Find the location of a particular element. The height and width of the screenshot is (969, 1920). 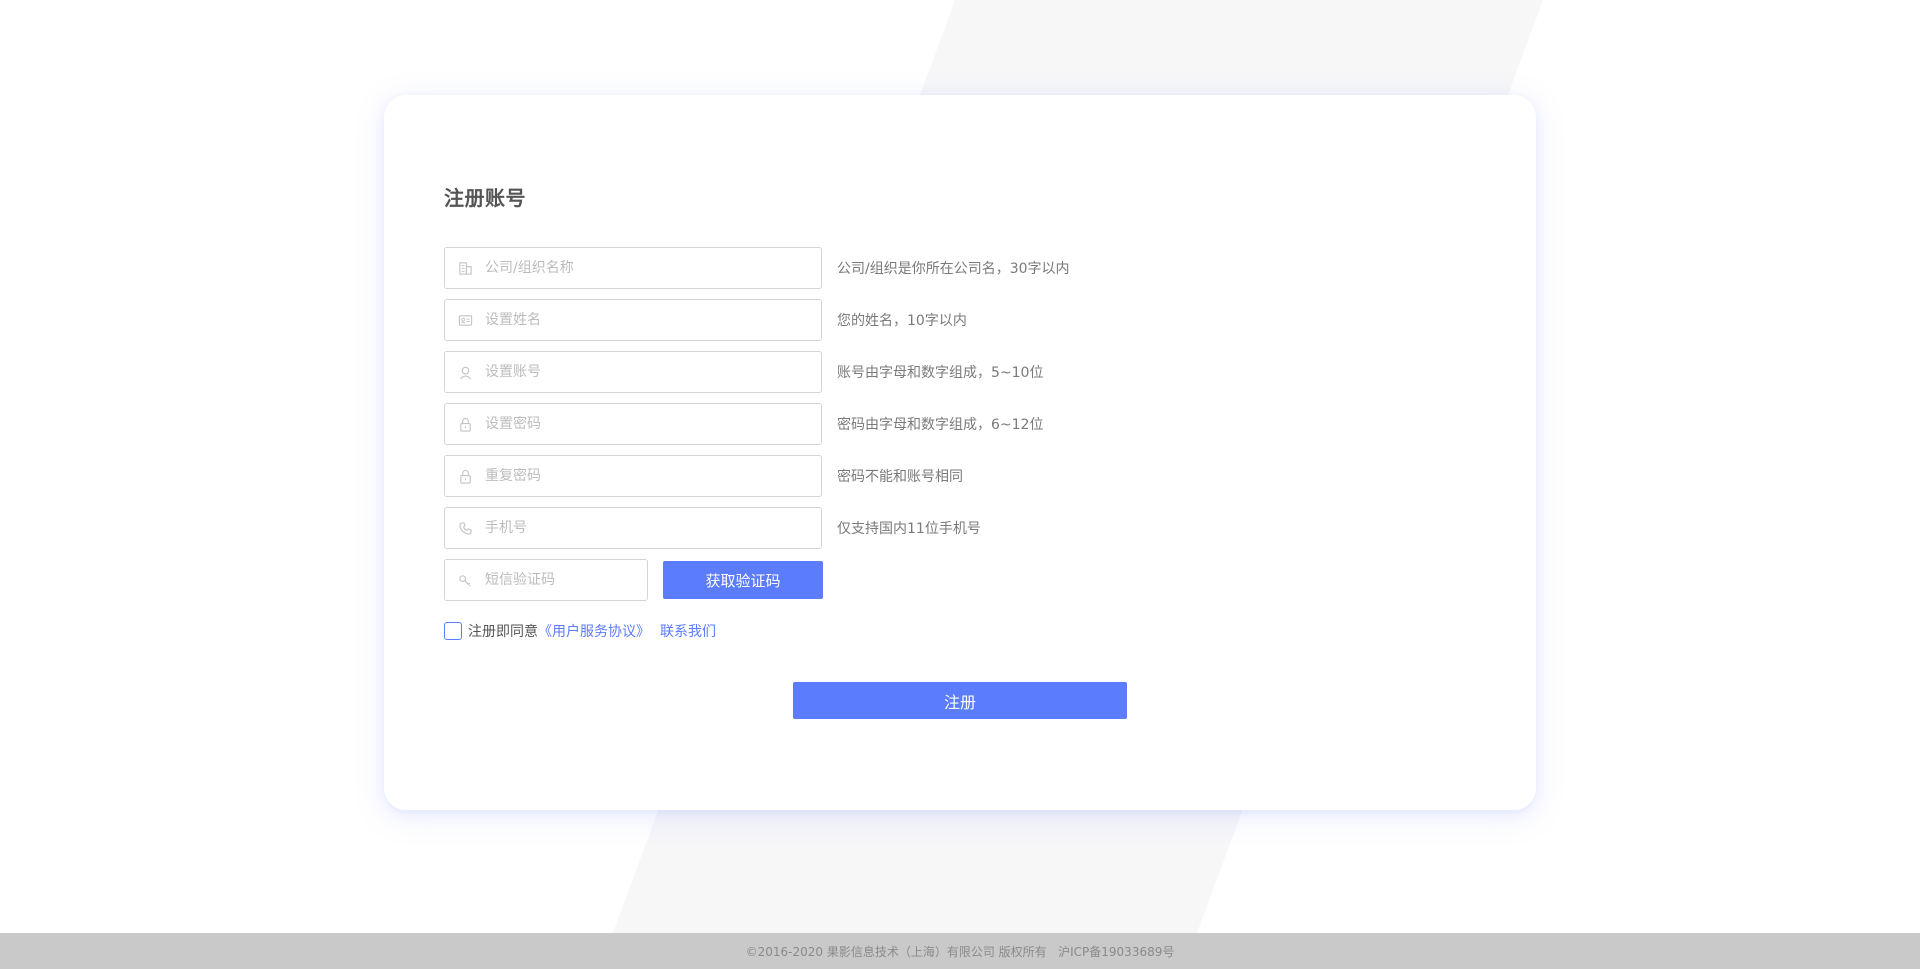

password-input is located at coordinates (635, 424).